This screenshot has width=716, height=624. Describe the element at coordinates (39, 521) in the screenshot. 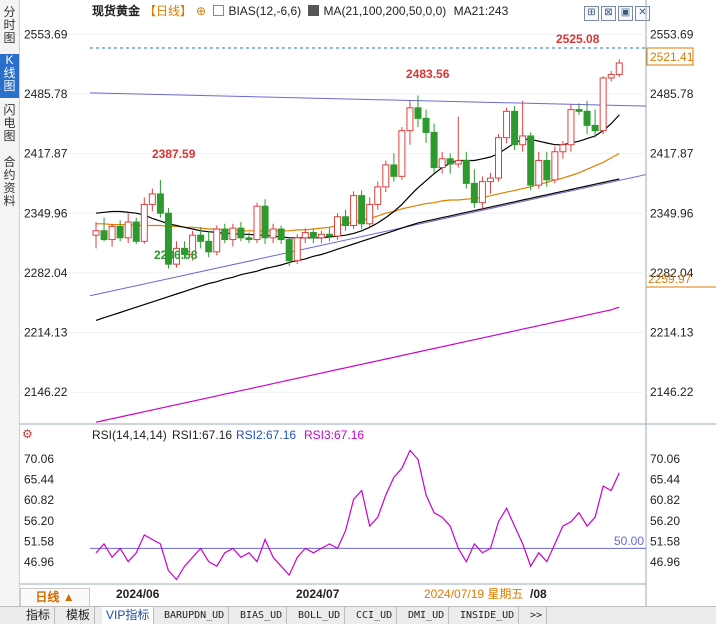

I see `rsi-tick-left: 56.20` at that location.